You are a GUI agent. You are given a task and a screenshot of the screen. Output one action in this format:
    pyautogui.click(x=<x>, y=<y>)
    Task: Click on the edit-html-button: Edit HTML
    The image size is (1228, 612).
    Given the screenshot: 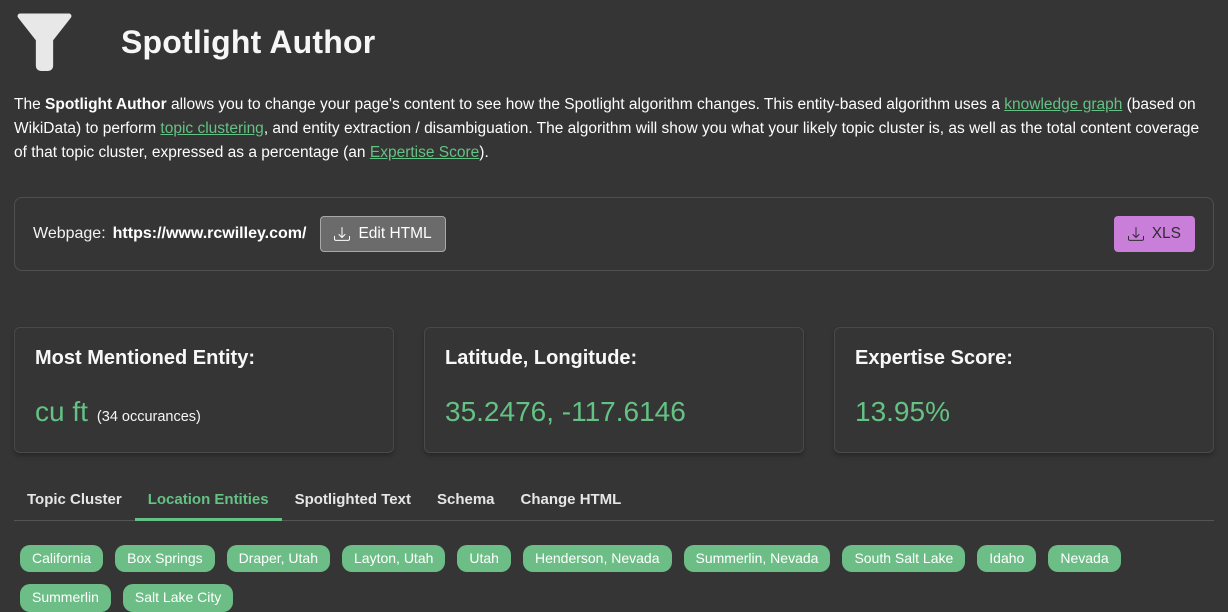 What is the action you would take?
    pyautogui.click(x=383, y=234)
    